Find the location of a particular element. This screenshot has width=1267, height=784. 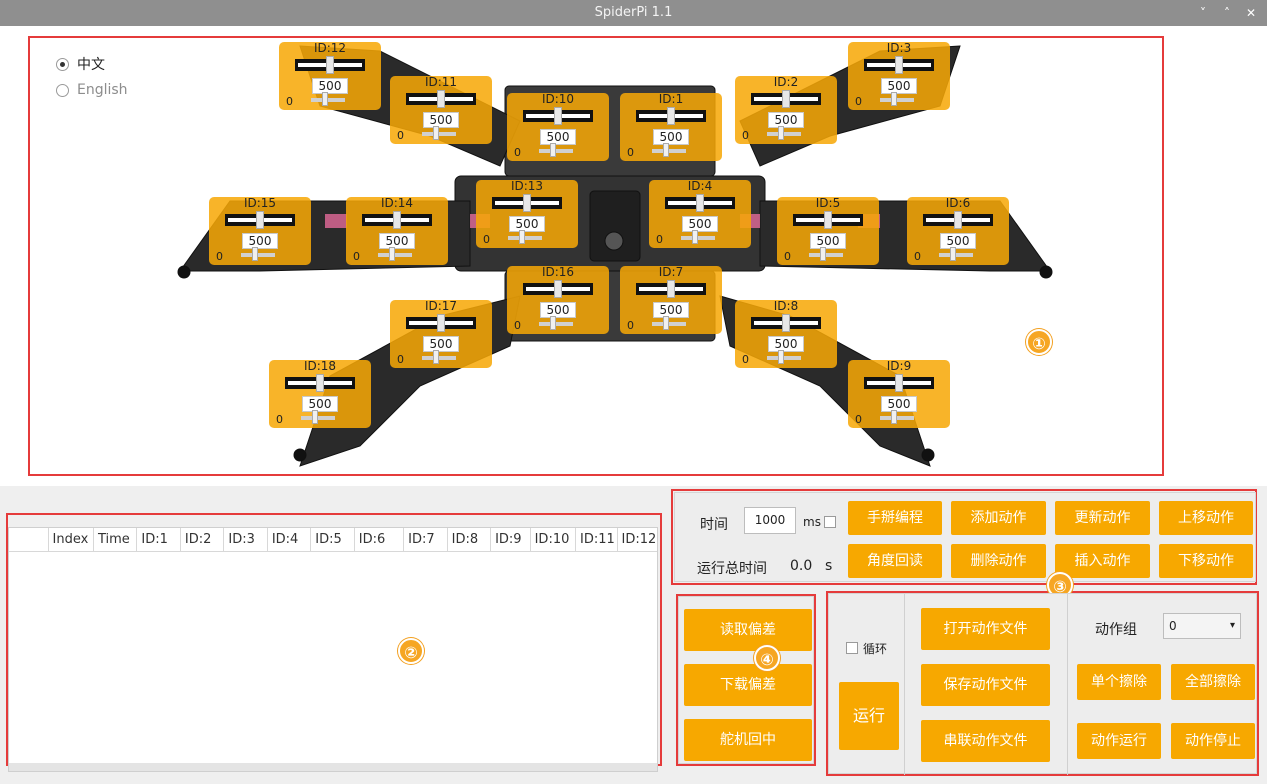

column-header: ID:2 is located at coordinates (203, 539).